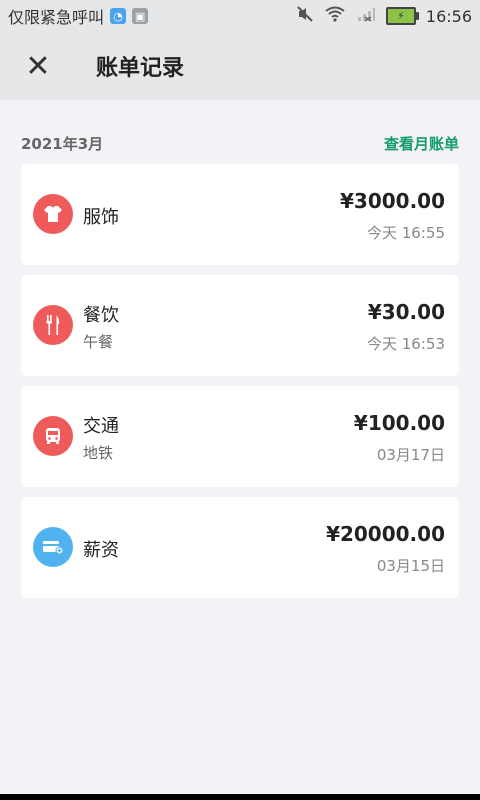 The width and height of the screenshot is (480, 800). Describe the element at coordinates (366, 16) in the screenshot. I see `signal-icon` at that location.